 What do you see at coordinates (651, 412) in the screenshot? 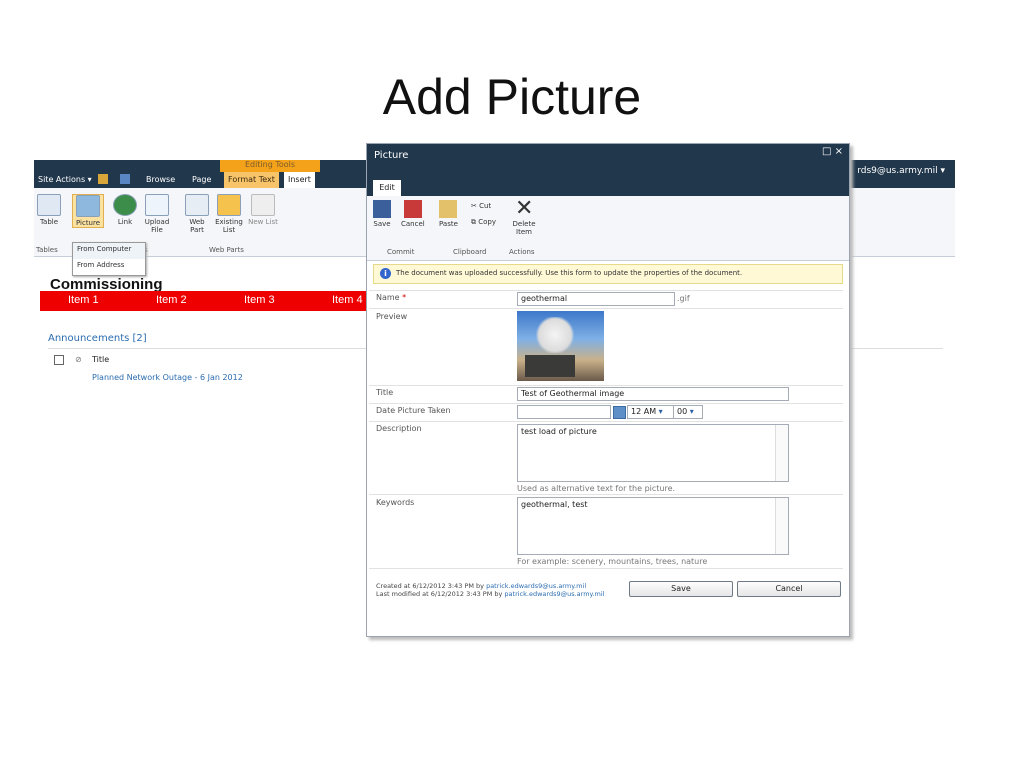
I see `hour-select: 12 AM ▾` at bounding box center [651, 412].